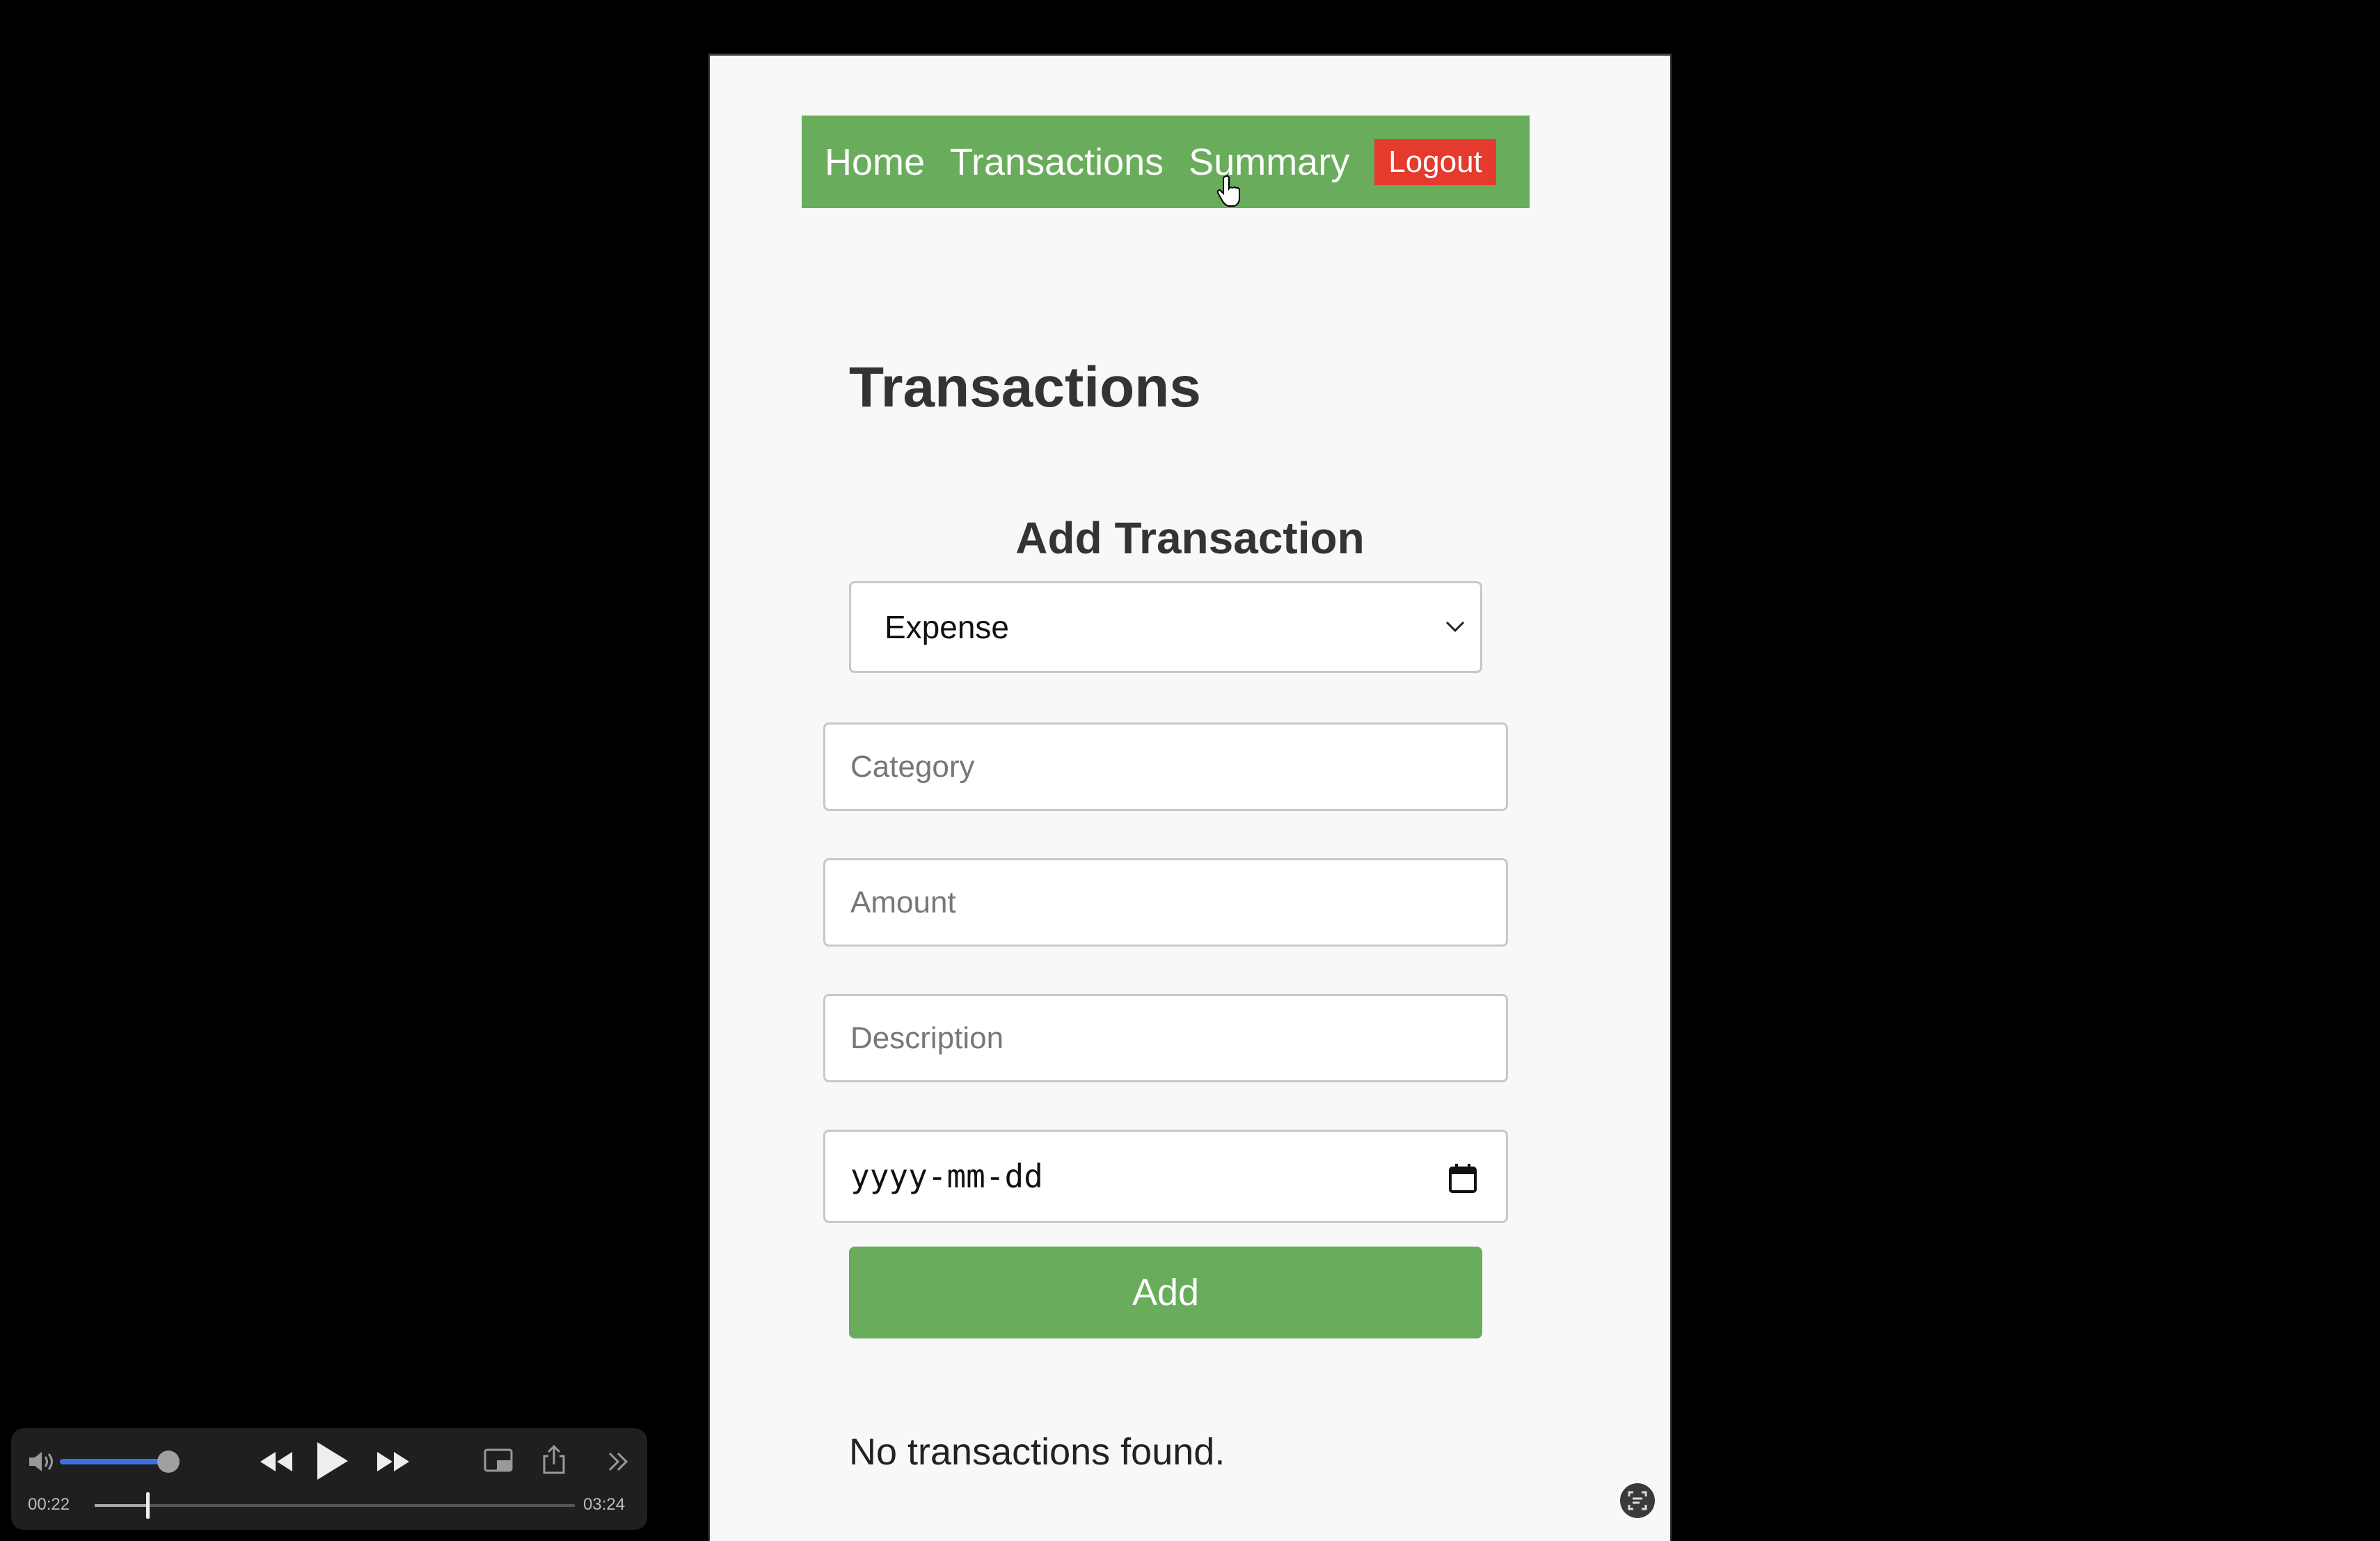  Describe the element at coordinates (1037, 1452) in the screenshot. I see `empty-transactions-message: No transactions found.` at that location.